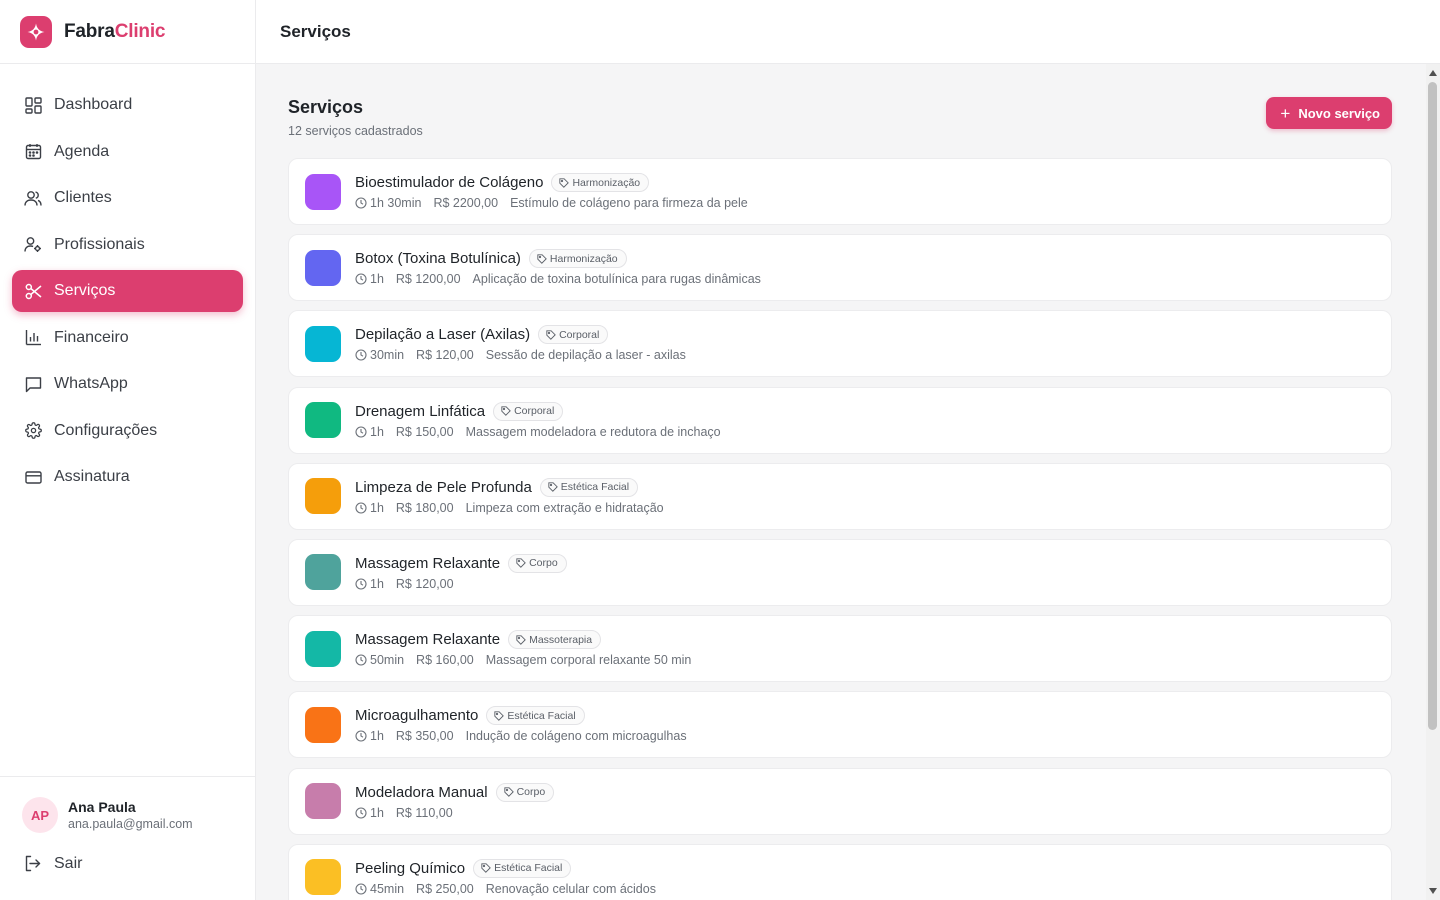 This screenshot has width=1440, height=900. I want to click on service-price: R$ 120,00, so click(445, 355).